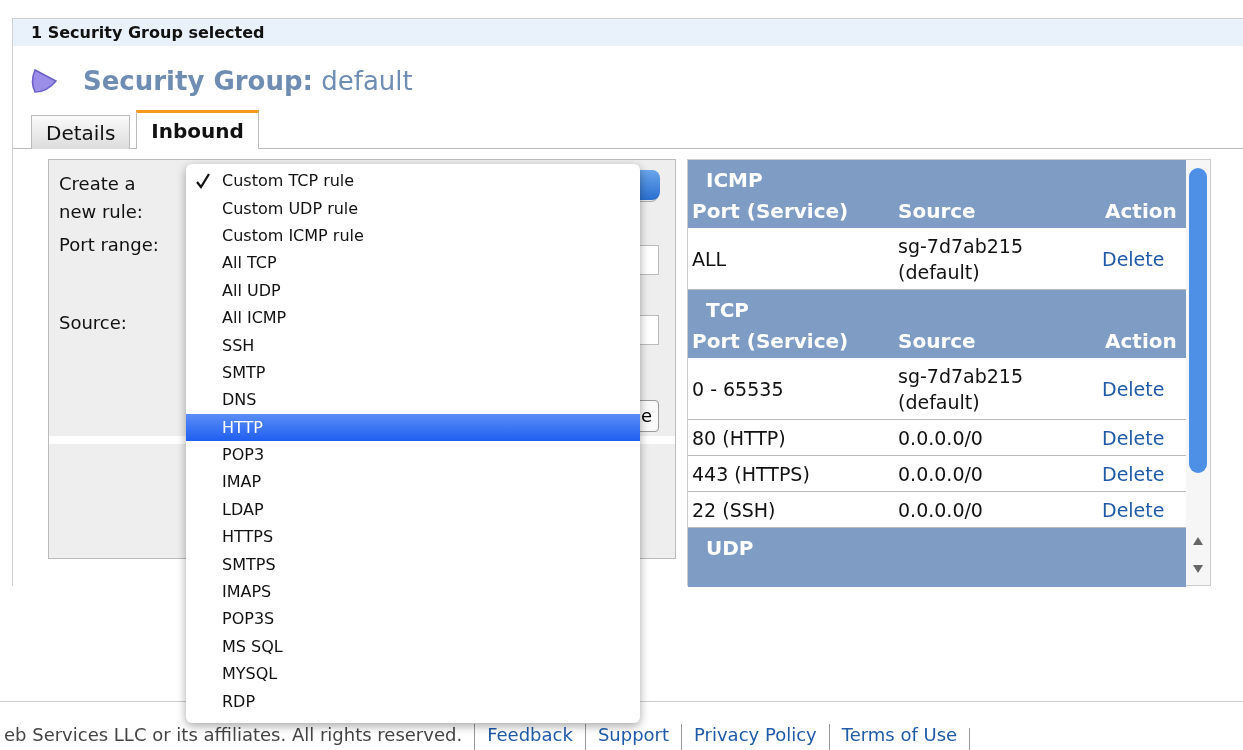  Describe the element at coordinates (93, 323) in the screenshot. I see `field-label: Source:` at that location.